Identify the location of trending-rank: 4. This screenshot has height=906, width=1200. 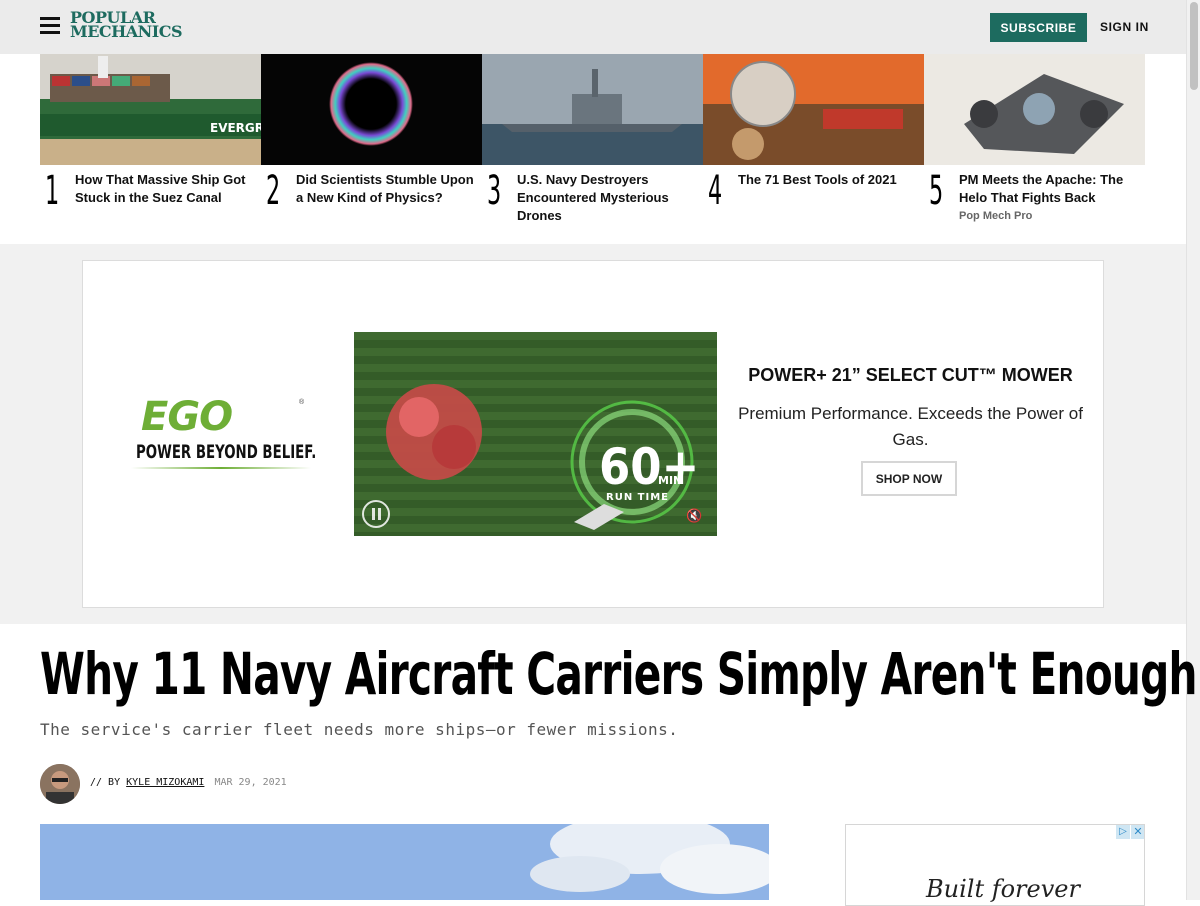
(715, 191).